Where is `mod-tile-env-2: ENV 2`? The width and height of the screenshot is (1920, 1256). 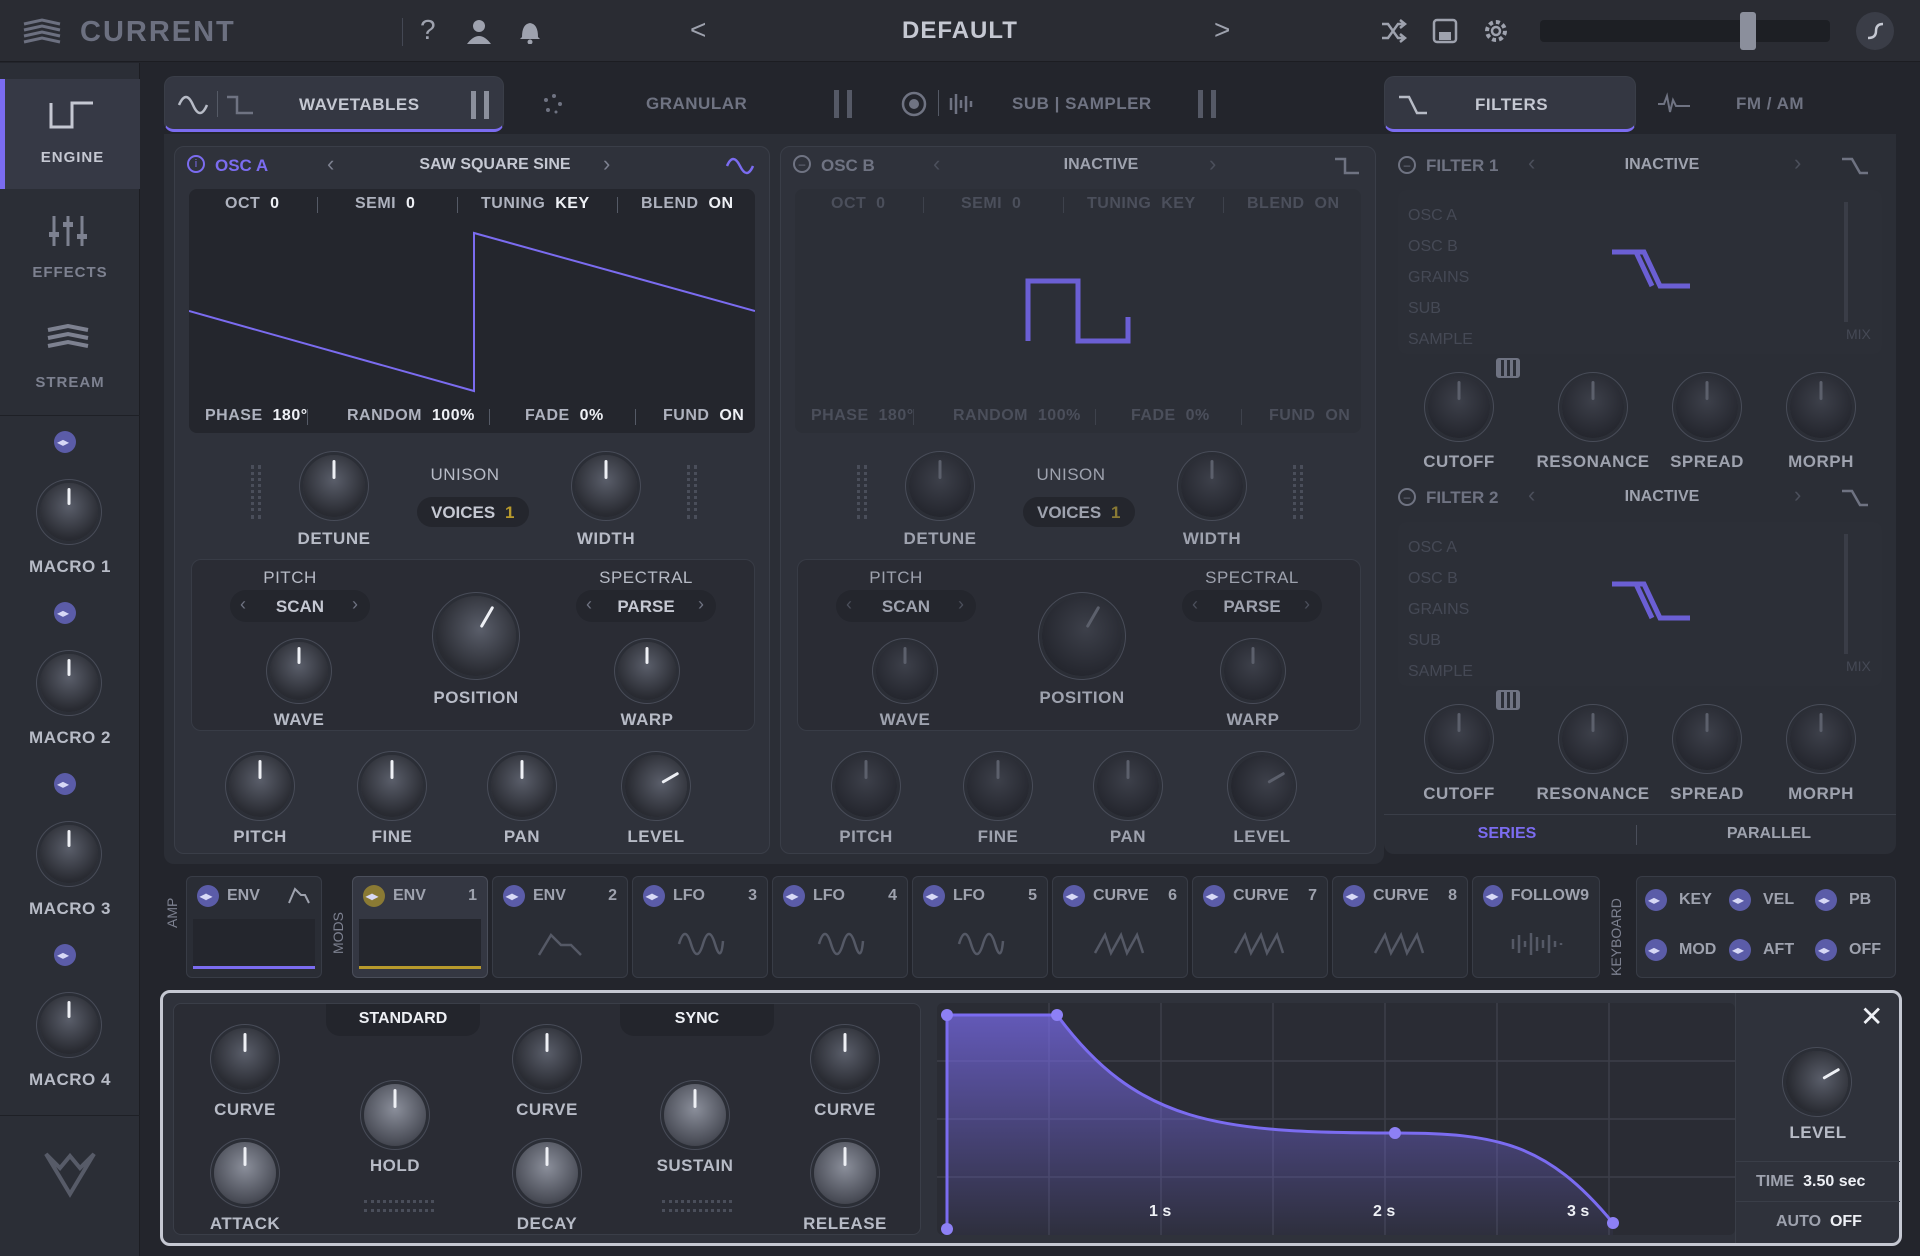 mod-tile-env-2: ENV 2 is located at coordinates (560, 927).